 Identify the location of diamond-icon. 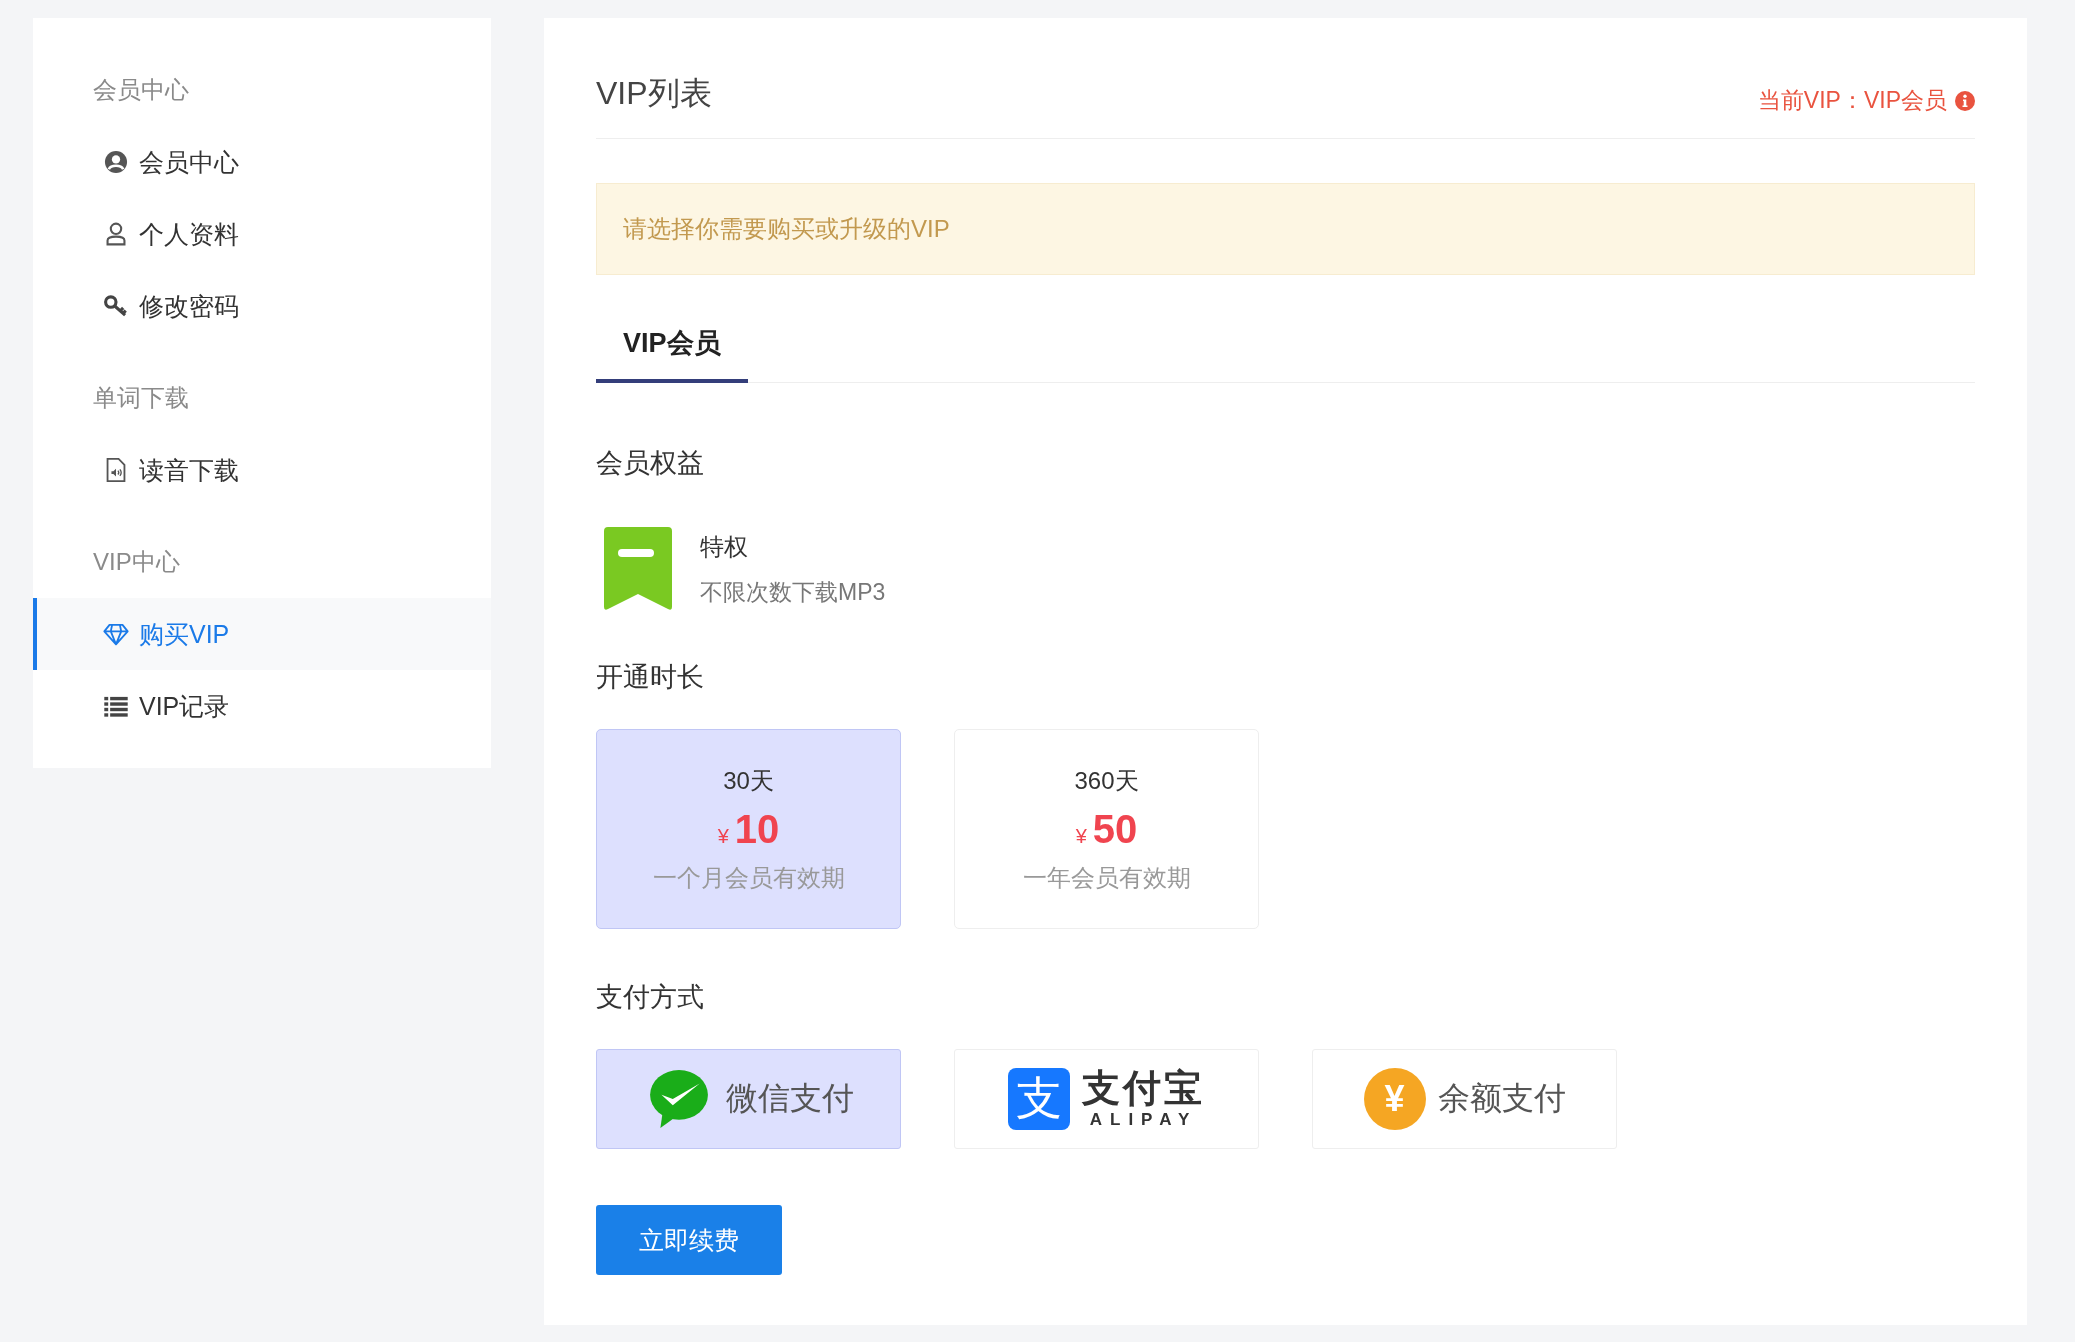
(116, 634).